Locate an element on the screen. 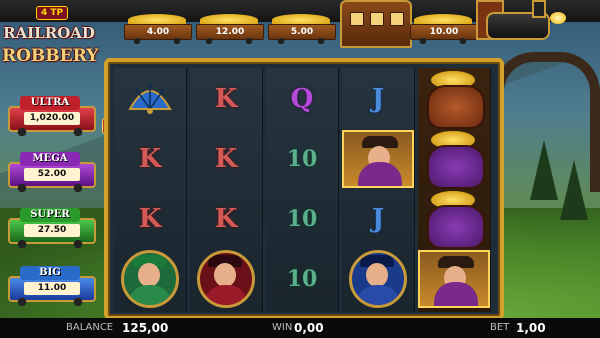  bottom-status-bar: BALANCE 125,00 WIN 0,00 BET 1,00 is located at coordinates (300, 328).